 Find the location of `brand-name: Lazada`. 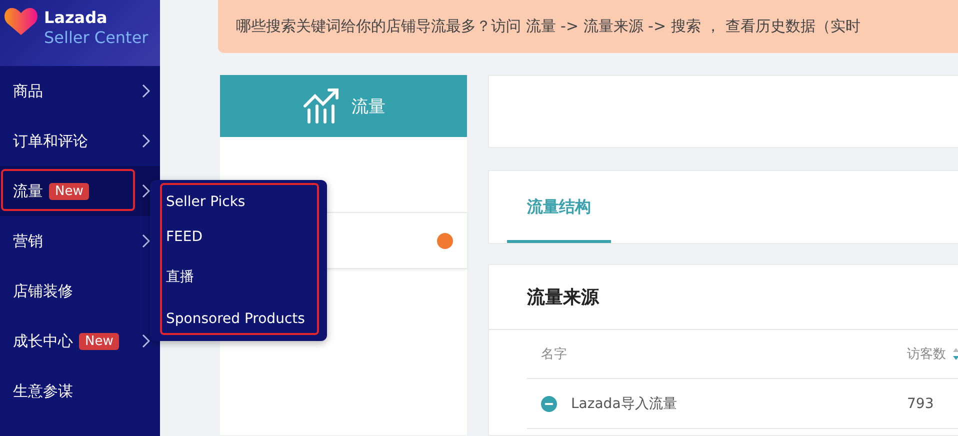

brand-name: Lazada is located at coordinates (76, 18).